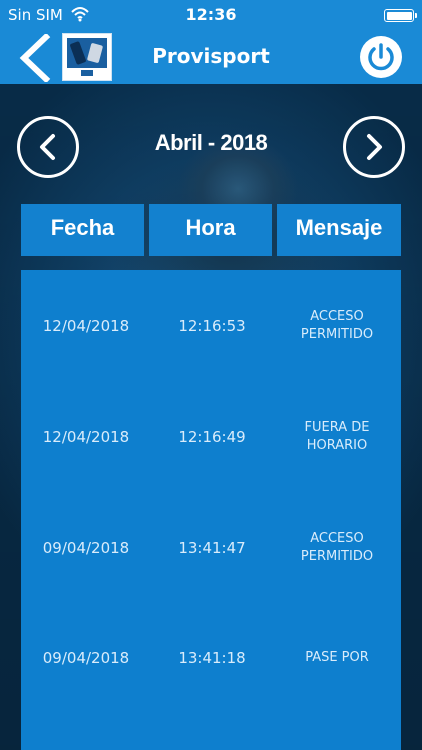 The height and width of the screenshot is (750, 422). I want to click on status-bar: Sin SIM 12:36, so click(211, 16).